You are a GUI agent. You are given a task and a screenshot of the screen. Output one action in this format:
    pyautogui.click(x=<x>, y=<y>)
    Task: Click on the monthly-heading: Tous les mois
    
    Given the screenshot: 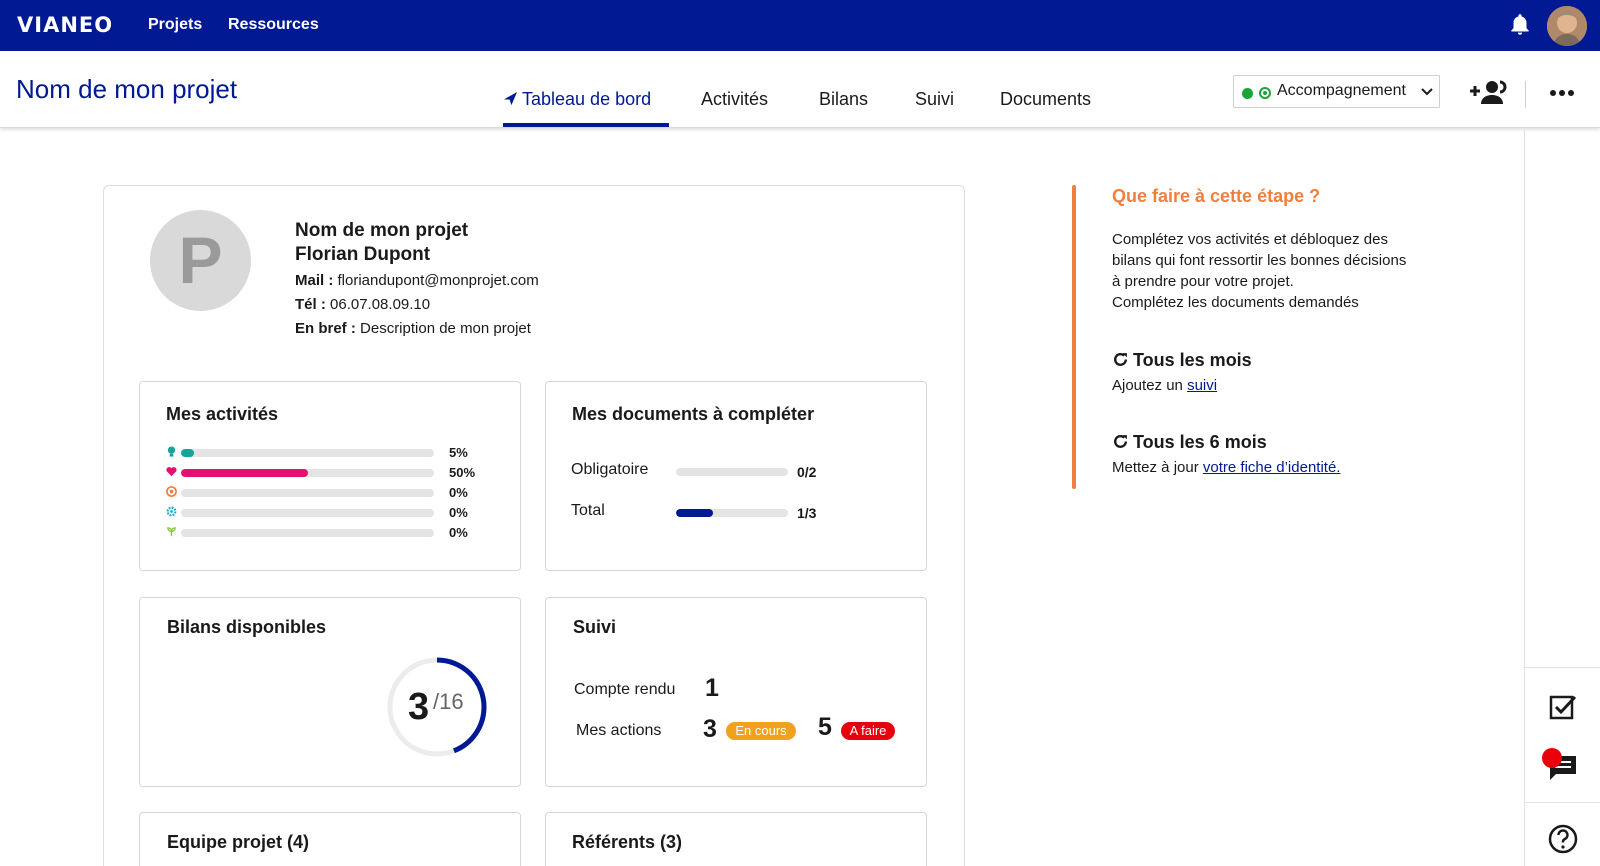 What is the action you would take?
    pyautogui.click(x=1182, y=360)
    